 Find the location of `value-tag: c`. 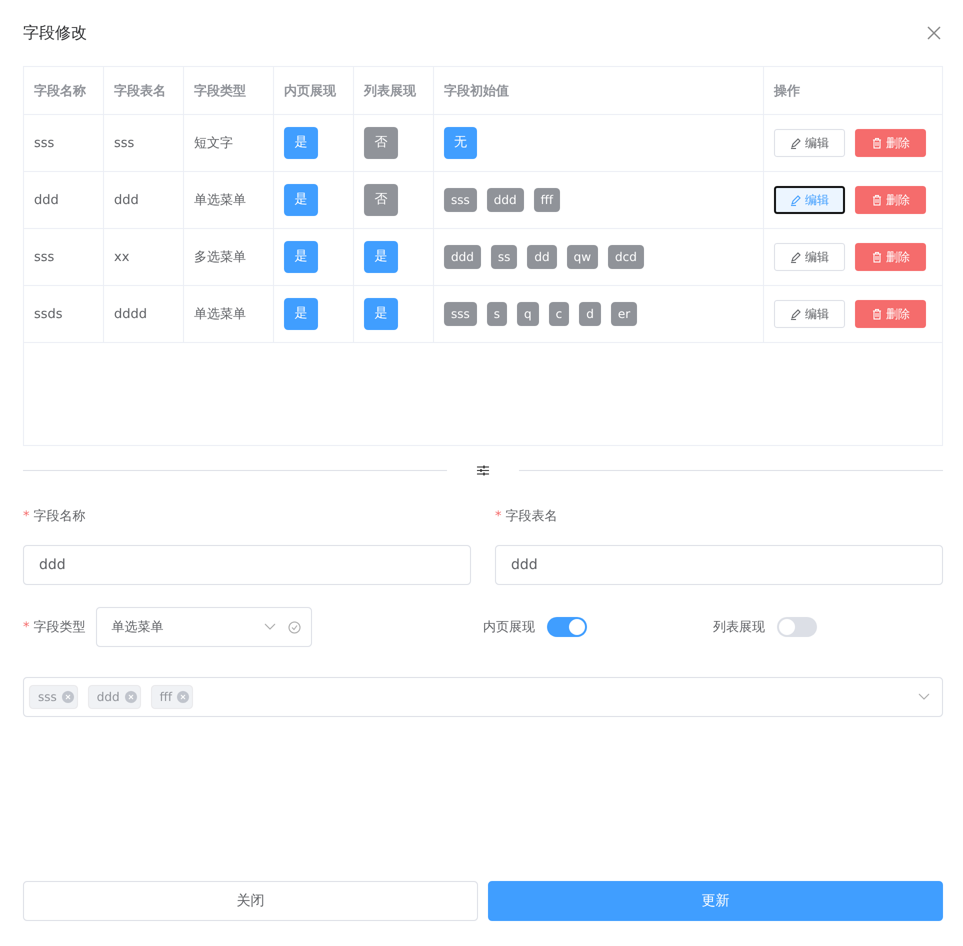

value-tag: c is located at coordinates (559, 314).